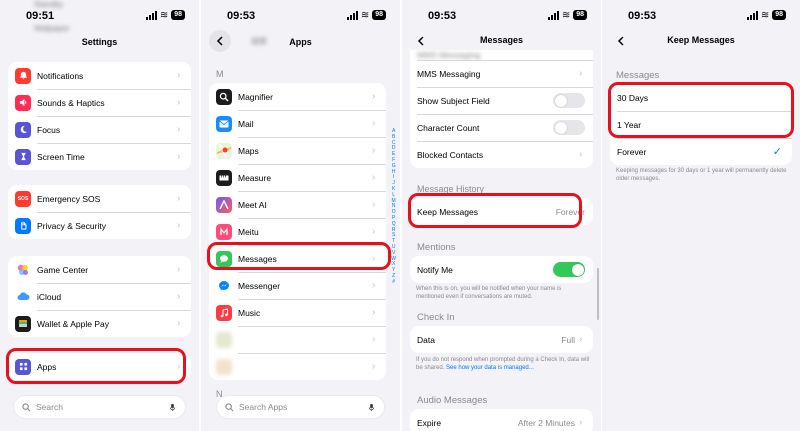 The image size is (800, 431). Describe the element at coordinates (569, 269) in the screenshot. I see `notify-me-toggle` at that location.